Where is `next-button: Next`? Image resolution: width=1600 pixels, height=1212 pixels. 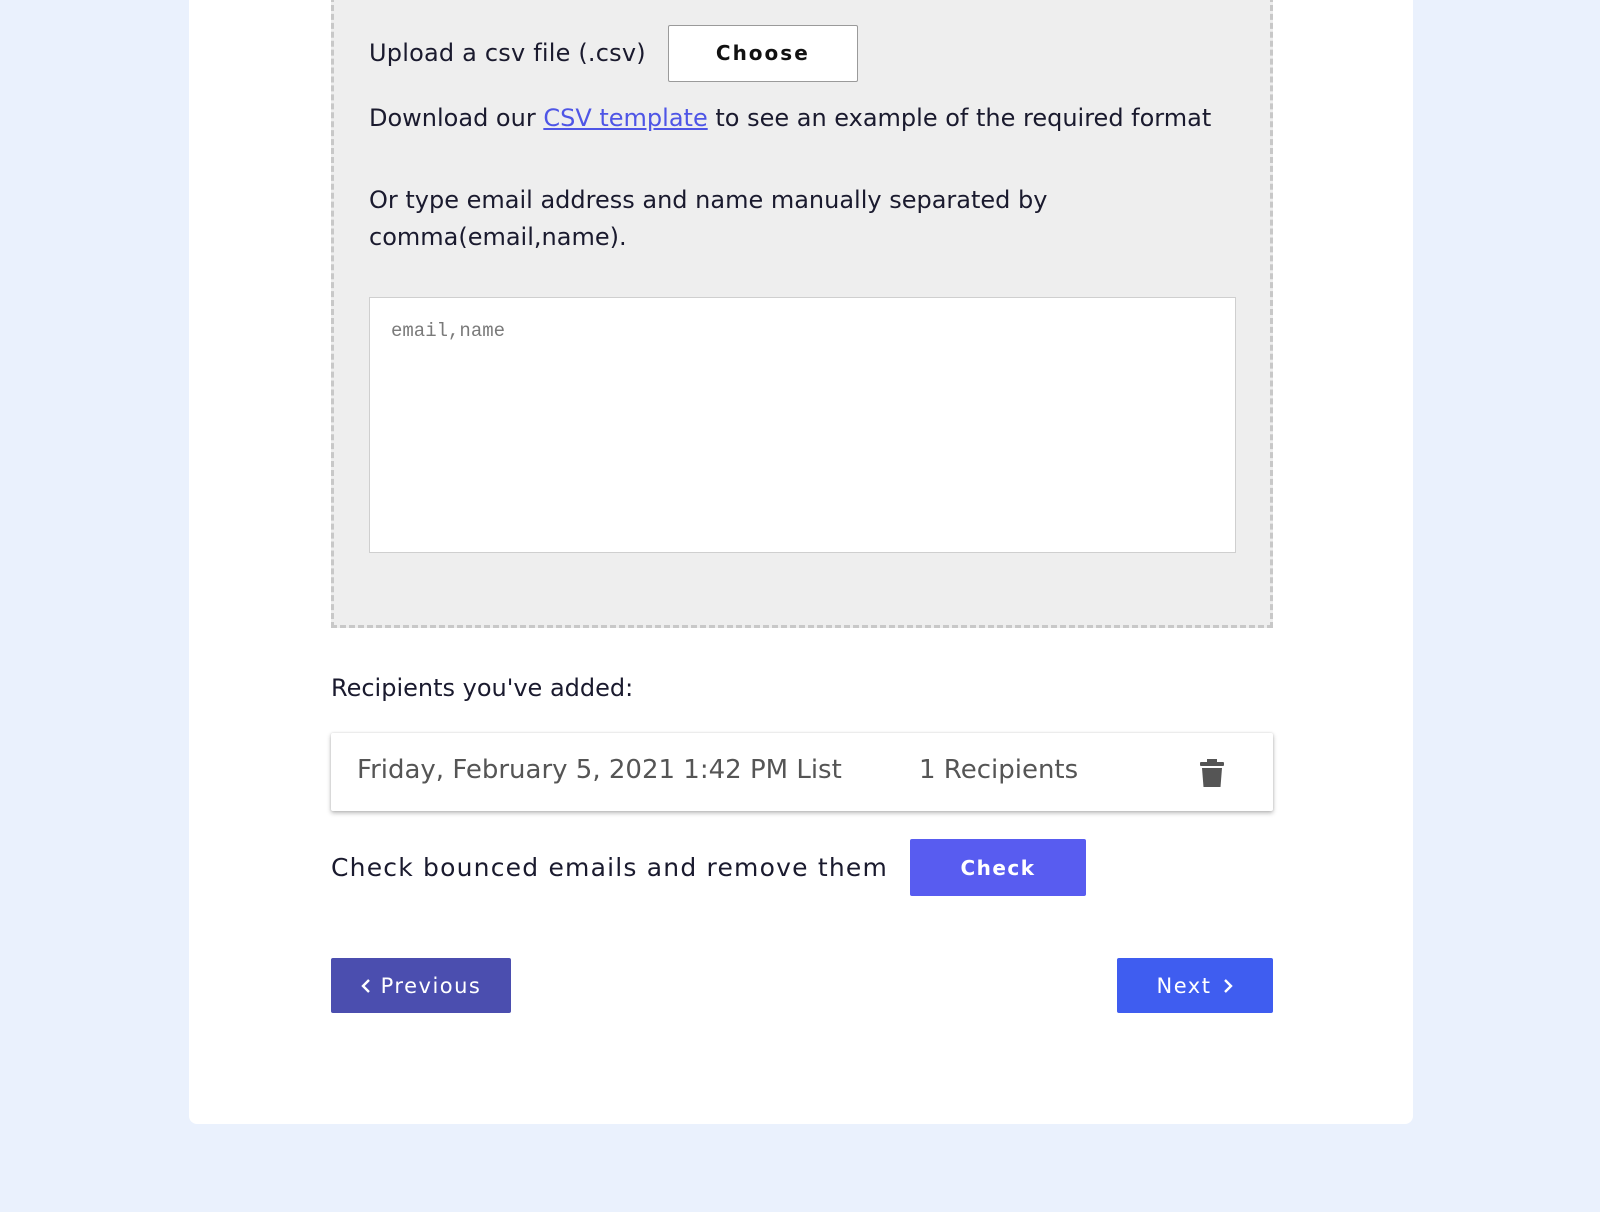
next-button: Next is located at coordinates (1195, 985).